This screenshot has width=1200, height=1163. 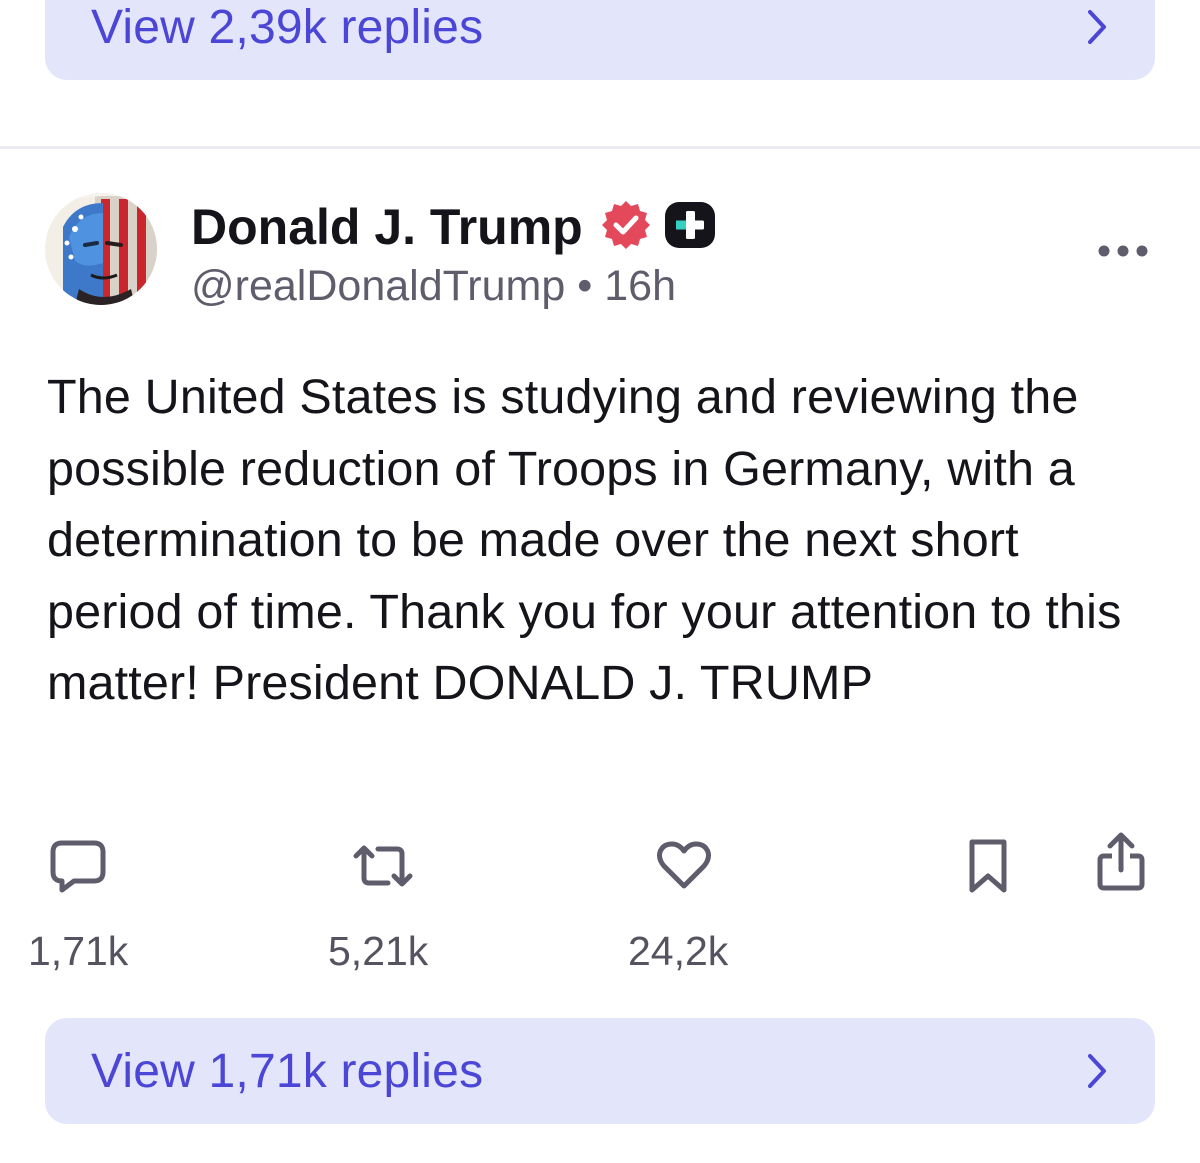 I want to click on share-button, so click(x=1121, y=862).